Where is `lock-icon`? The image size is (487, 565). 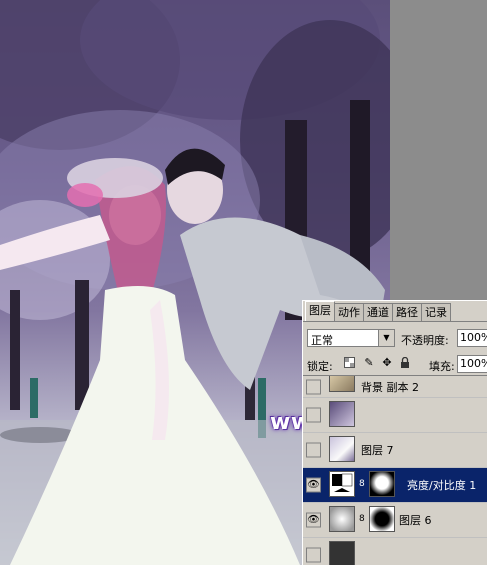
lock-icon is located at coordinates (405, 362).